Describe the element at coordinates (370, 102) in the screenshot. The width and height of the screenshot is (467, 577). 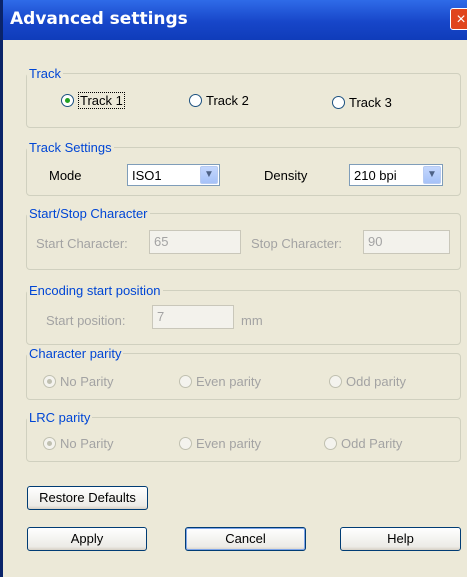
I see `radio-track-3-label: Track 3` at that location.